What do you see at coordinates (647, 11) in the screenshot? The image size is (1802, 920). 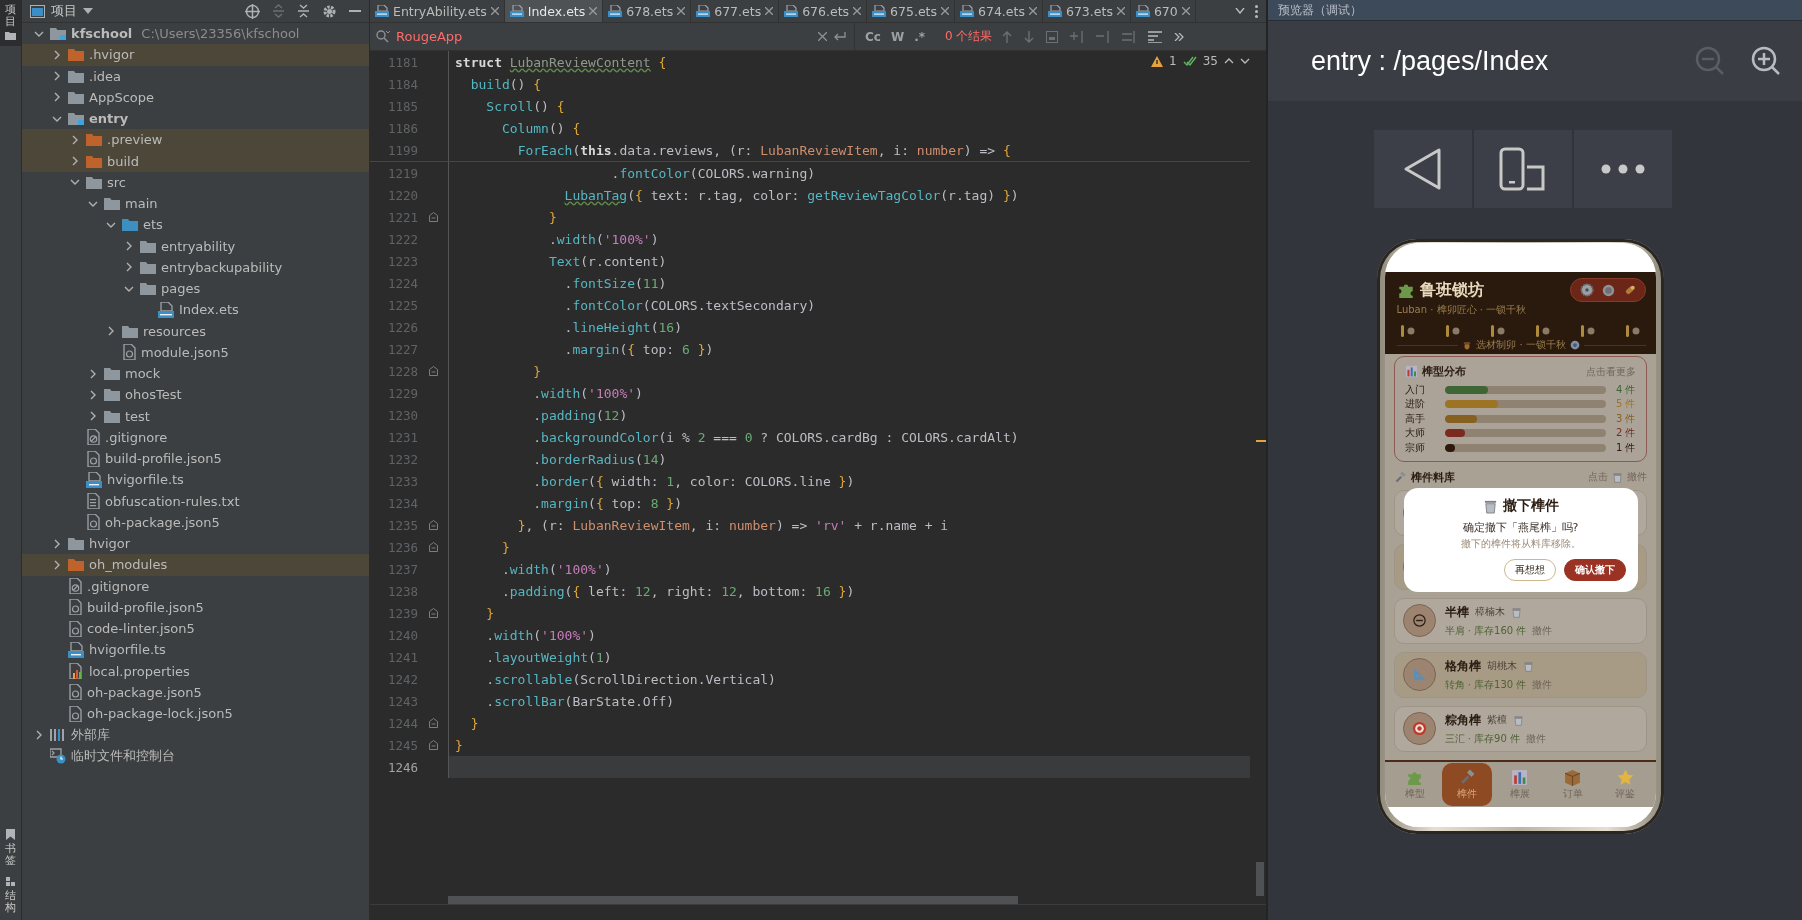 I see `editor-tab: 678.ets` at bounding box center [647, 11].